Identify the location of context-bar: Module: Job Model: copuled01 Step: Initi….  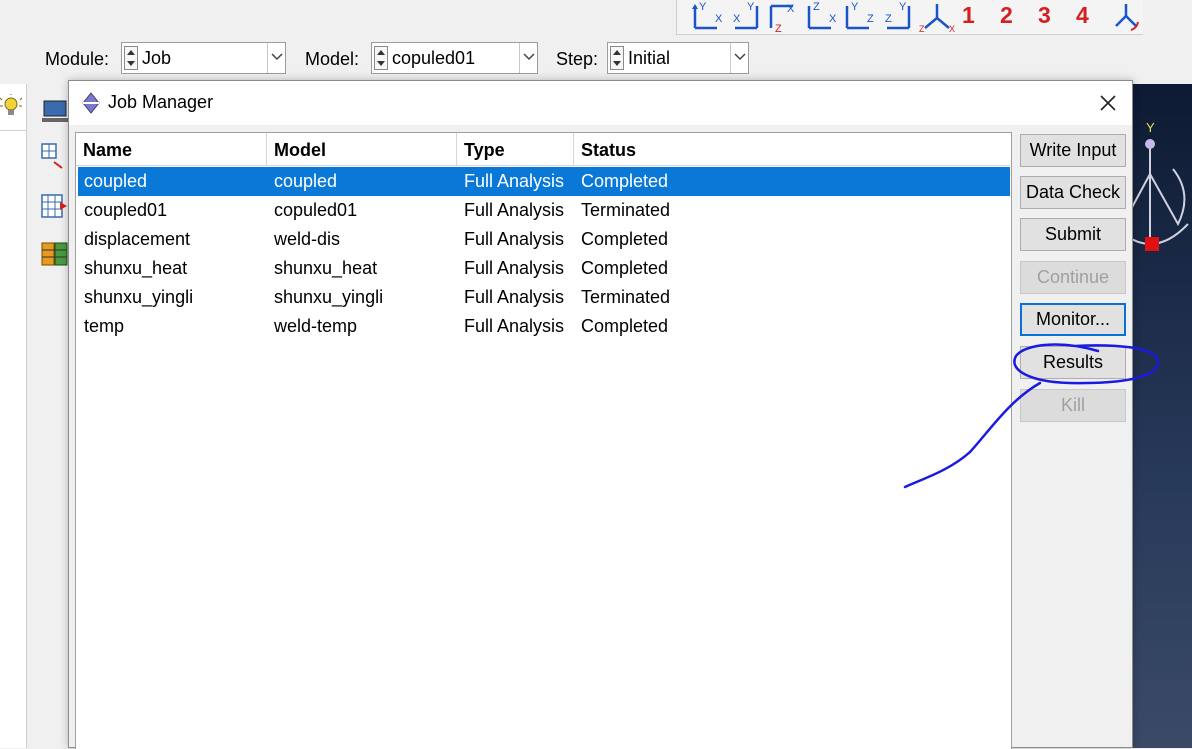
(596, 59).